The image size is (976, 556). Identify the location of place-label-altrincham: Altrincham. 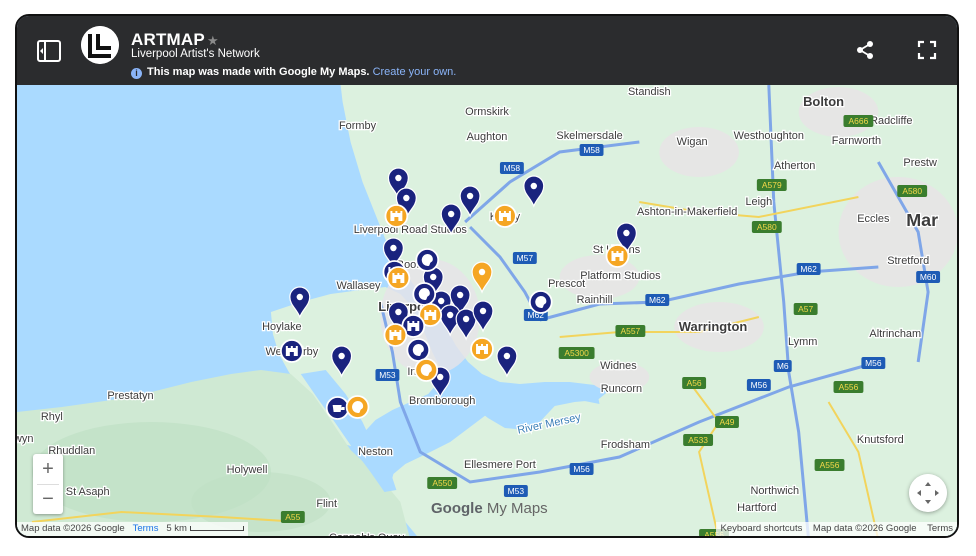
(895, 334).